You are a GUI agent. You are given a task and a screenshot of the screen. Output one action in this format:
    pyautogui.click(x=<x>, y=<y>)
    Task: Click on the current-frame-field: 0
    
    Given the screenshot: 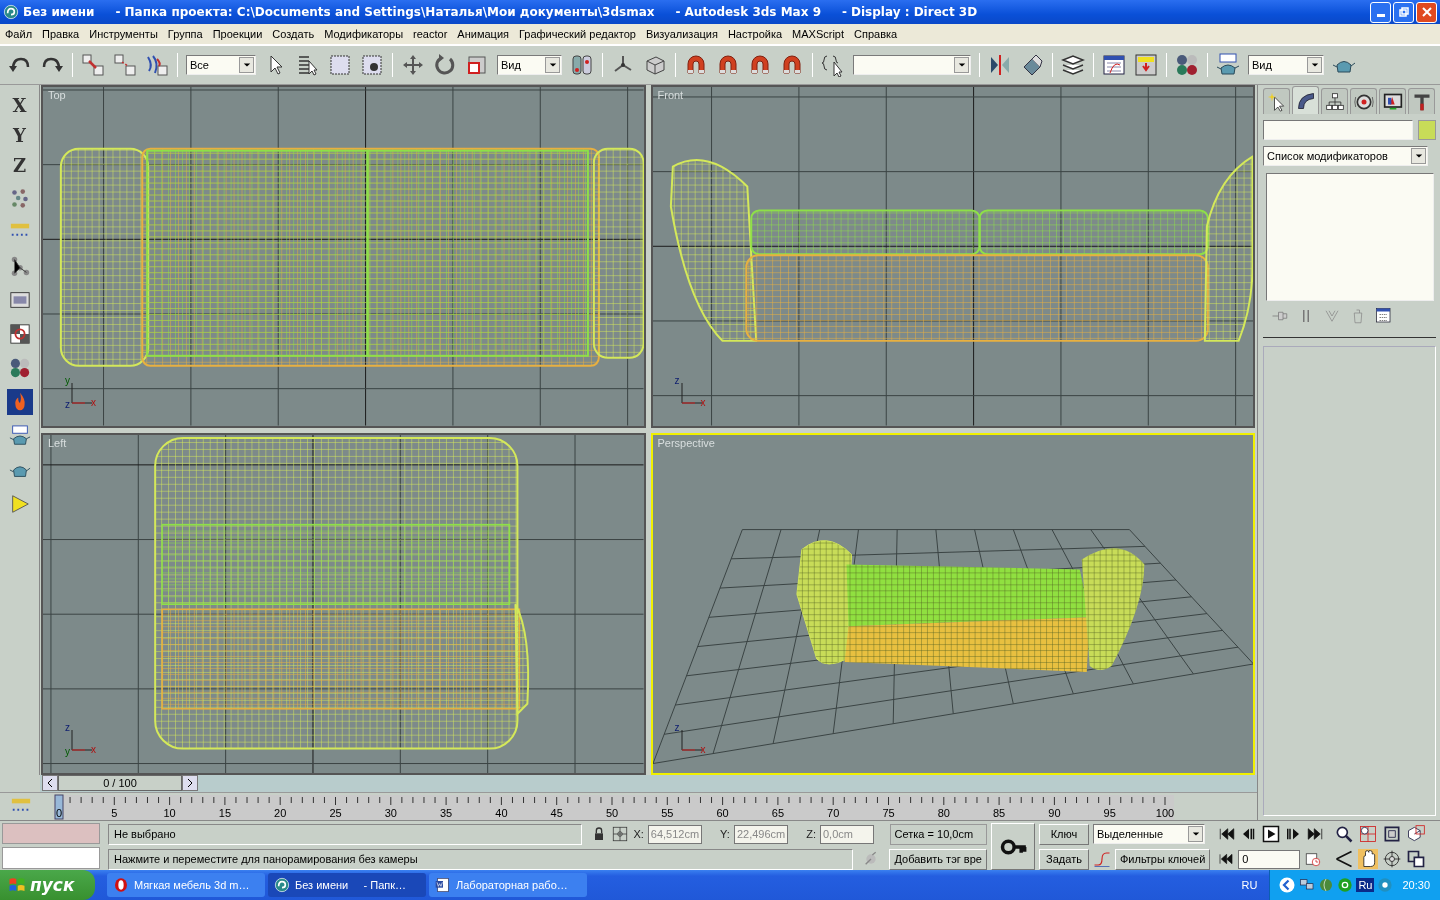 What is the action you would take?
    pyautogui.click(x=1269, y=859)
    